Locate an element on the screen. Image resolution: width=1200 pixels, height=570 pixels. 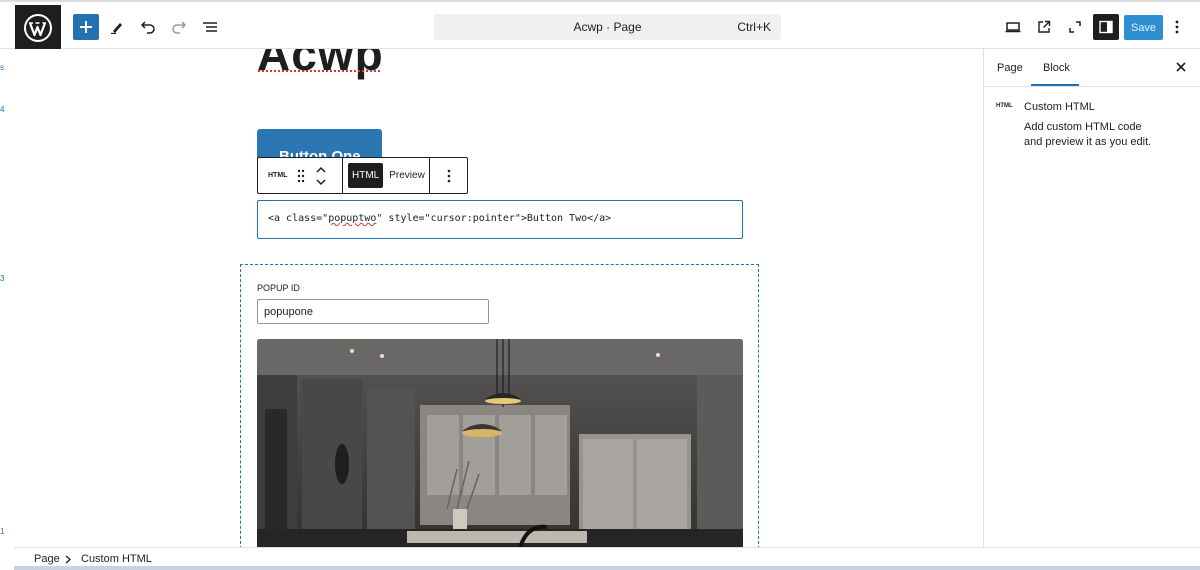
active-tab-indicator is located at coordinates (1055, 85).